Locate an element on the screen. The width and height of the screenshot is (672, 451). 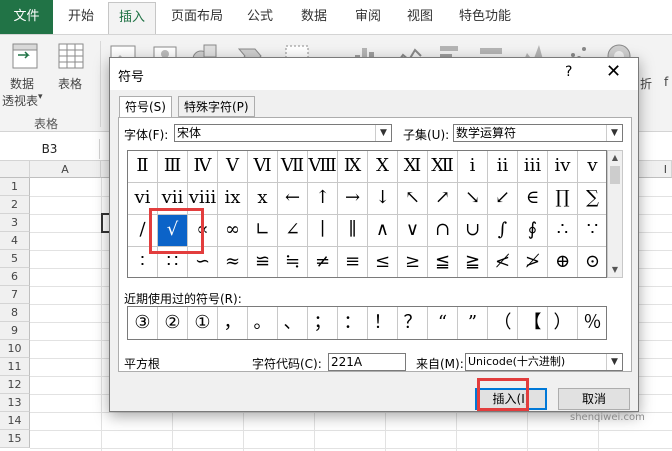
symbol-cell: Ⅻ is located at coordinates (443, 167).